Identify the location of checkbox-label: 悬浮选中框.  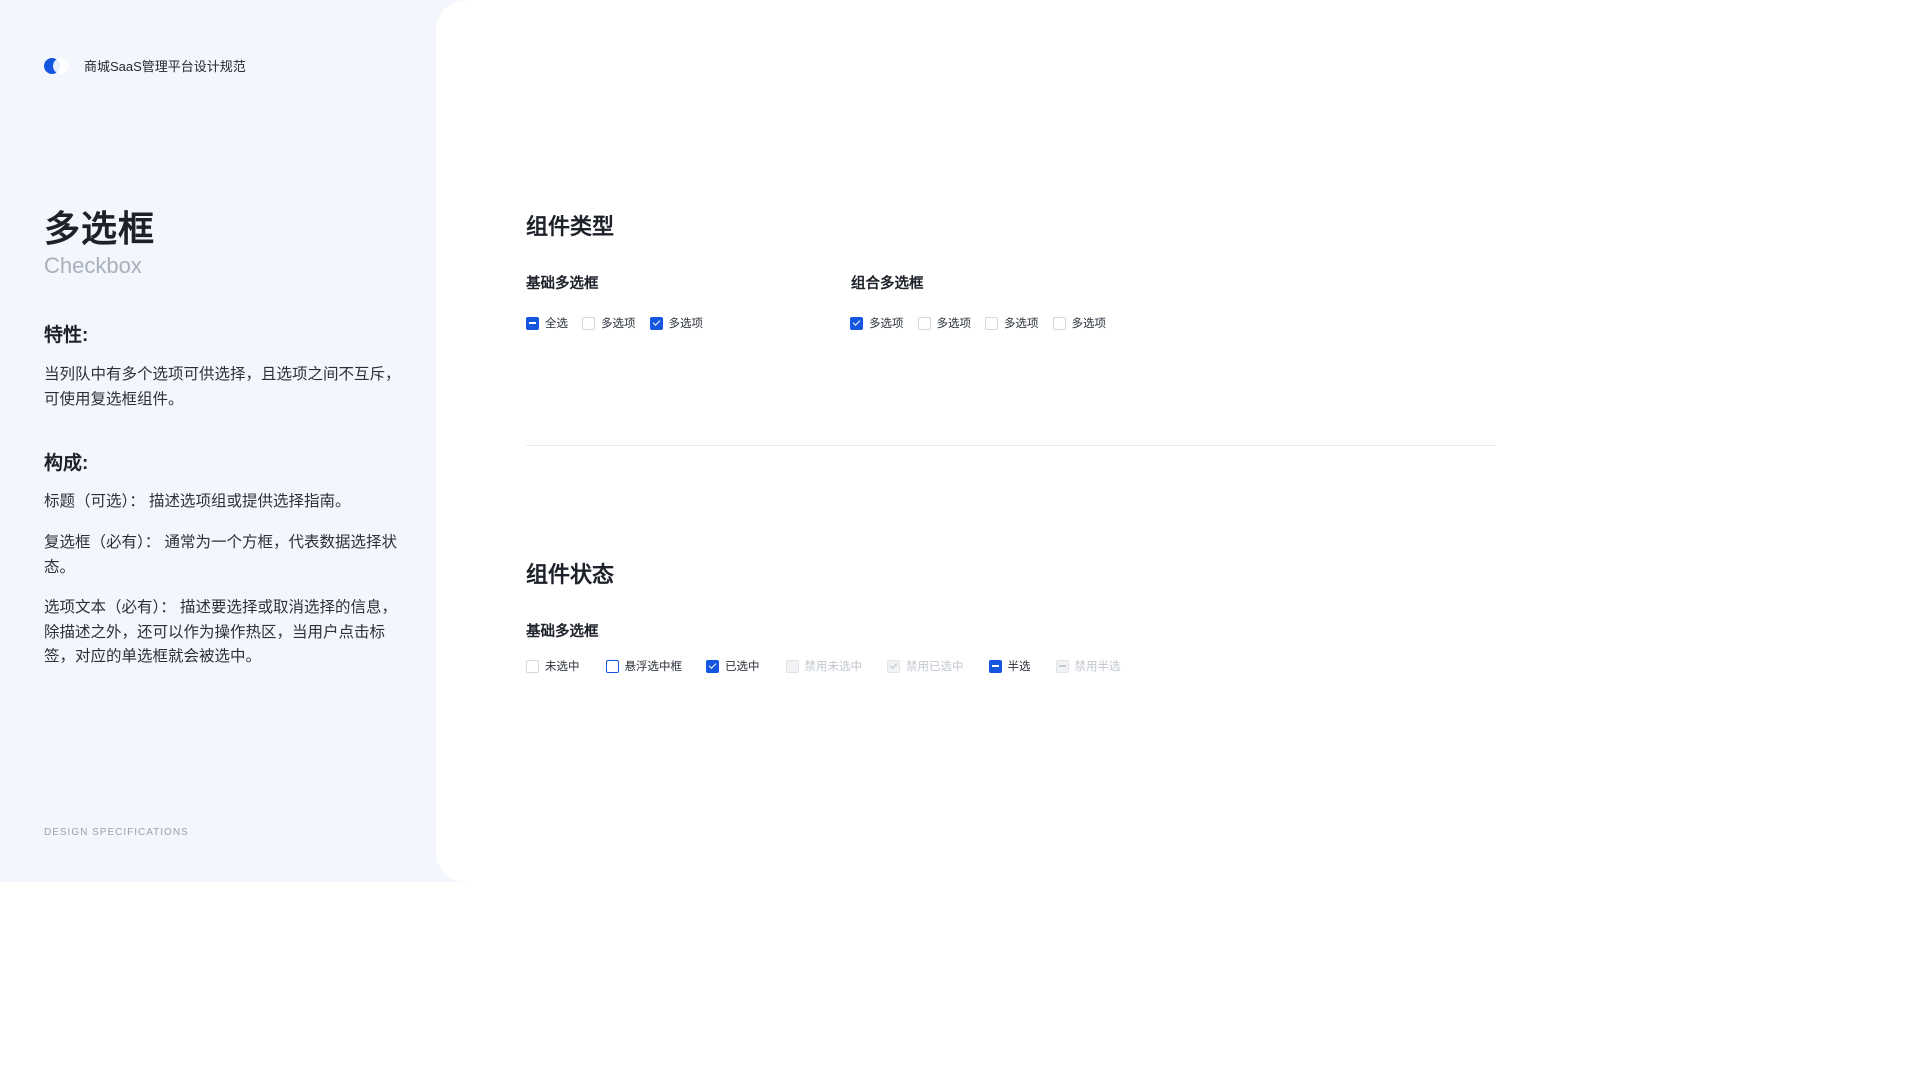
(653, 667).